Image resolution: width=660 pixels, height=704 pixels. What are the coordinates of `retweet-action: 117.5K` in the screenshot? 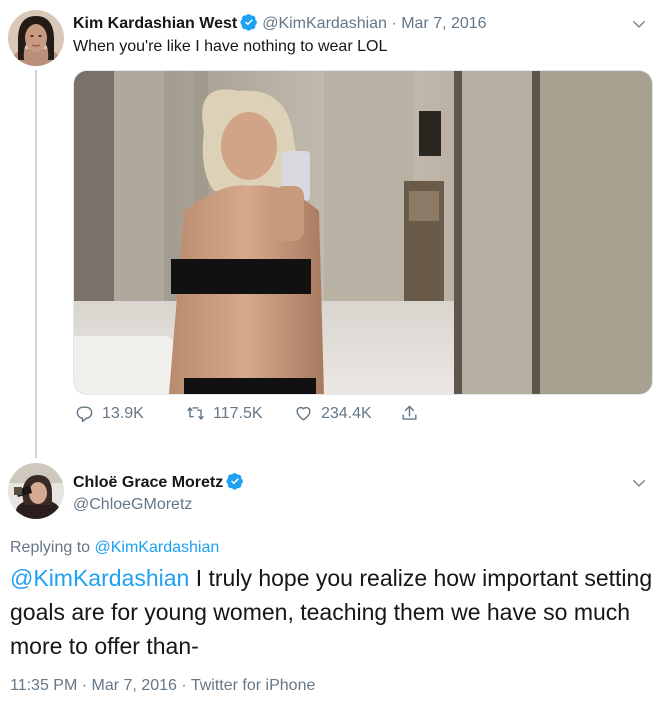 It's located at (224, 413).